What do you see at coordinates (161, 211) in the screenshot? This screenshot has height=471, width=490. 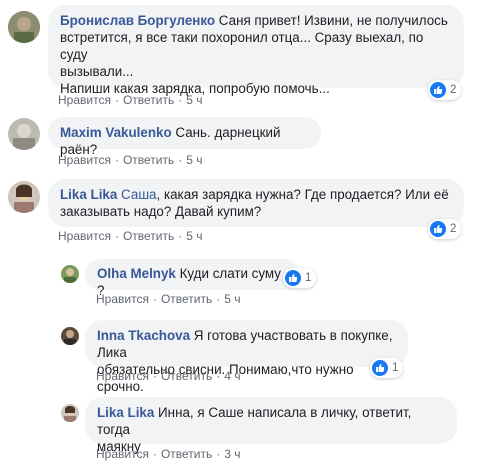 I see `comment-text-line: заказывать надо? Давай купим?` at bounding box center [161, 211].